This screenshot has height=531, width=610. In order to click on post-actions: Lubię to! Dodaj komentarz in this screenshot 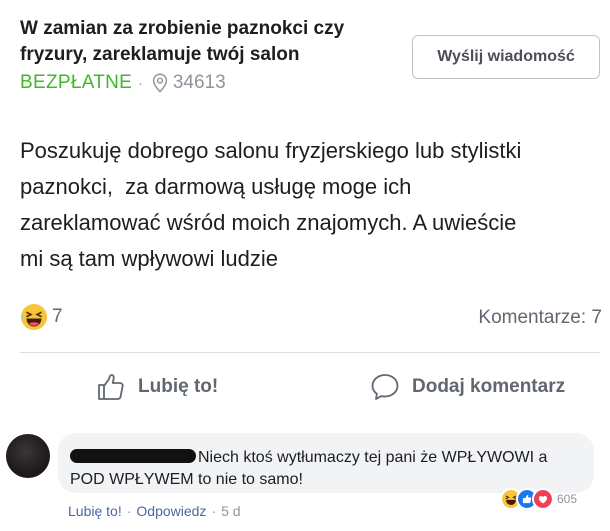, I will do `click(310, 387)`.